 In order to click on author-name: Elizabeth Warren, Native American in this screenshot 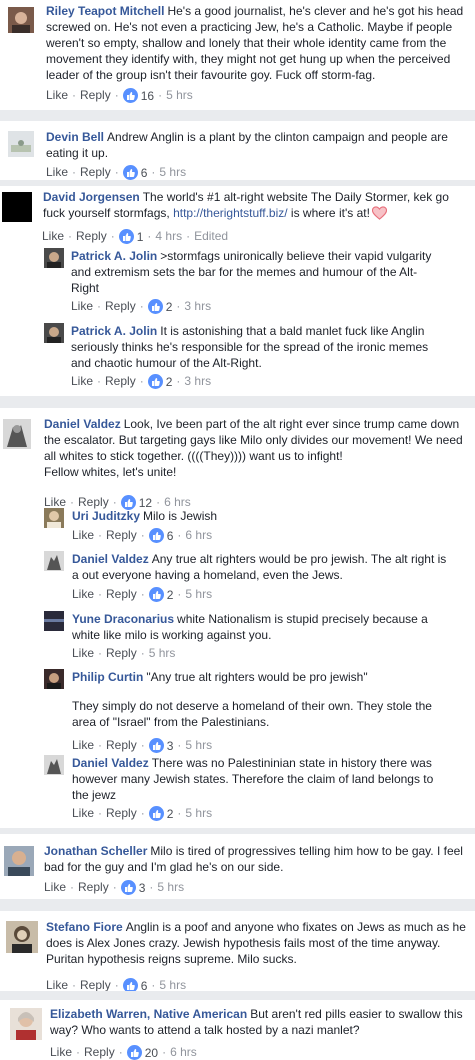, I will do `click(148, 1014)`.